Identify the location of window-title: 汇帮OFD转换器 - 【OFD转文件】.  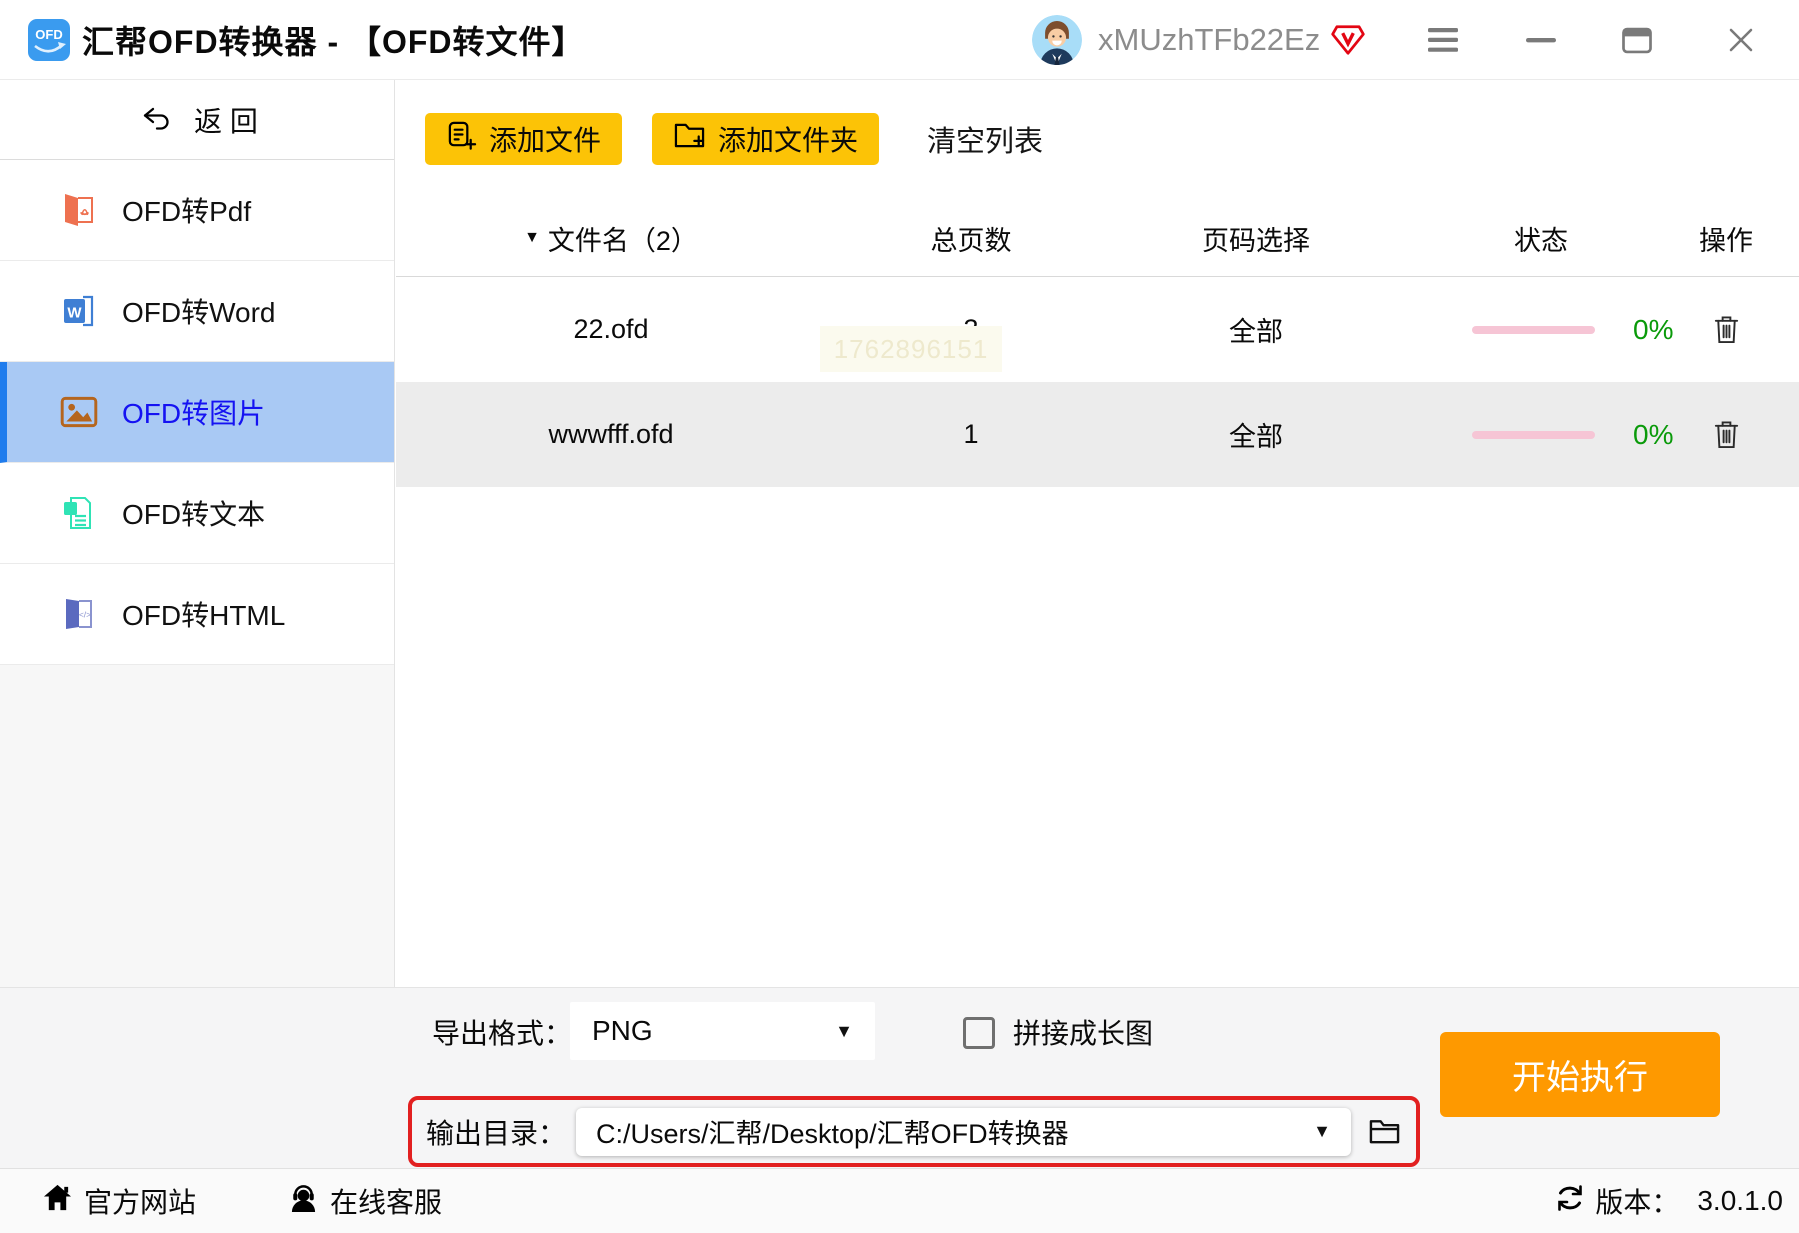
(333, 42).